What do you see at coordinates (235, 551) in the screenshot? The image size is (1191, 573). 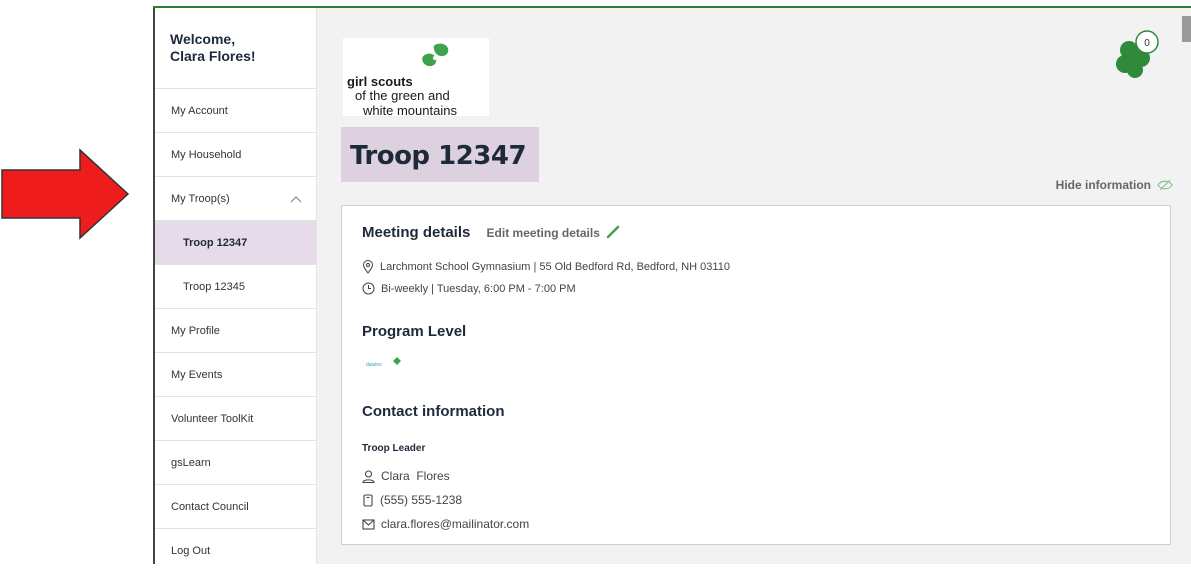 I see `sidebar-item-log-out: Log Out` at bounding box center [235, 551].